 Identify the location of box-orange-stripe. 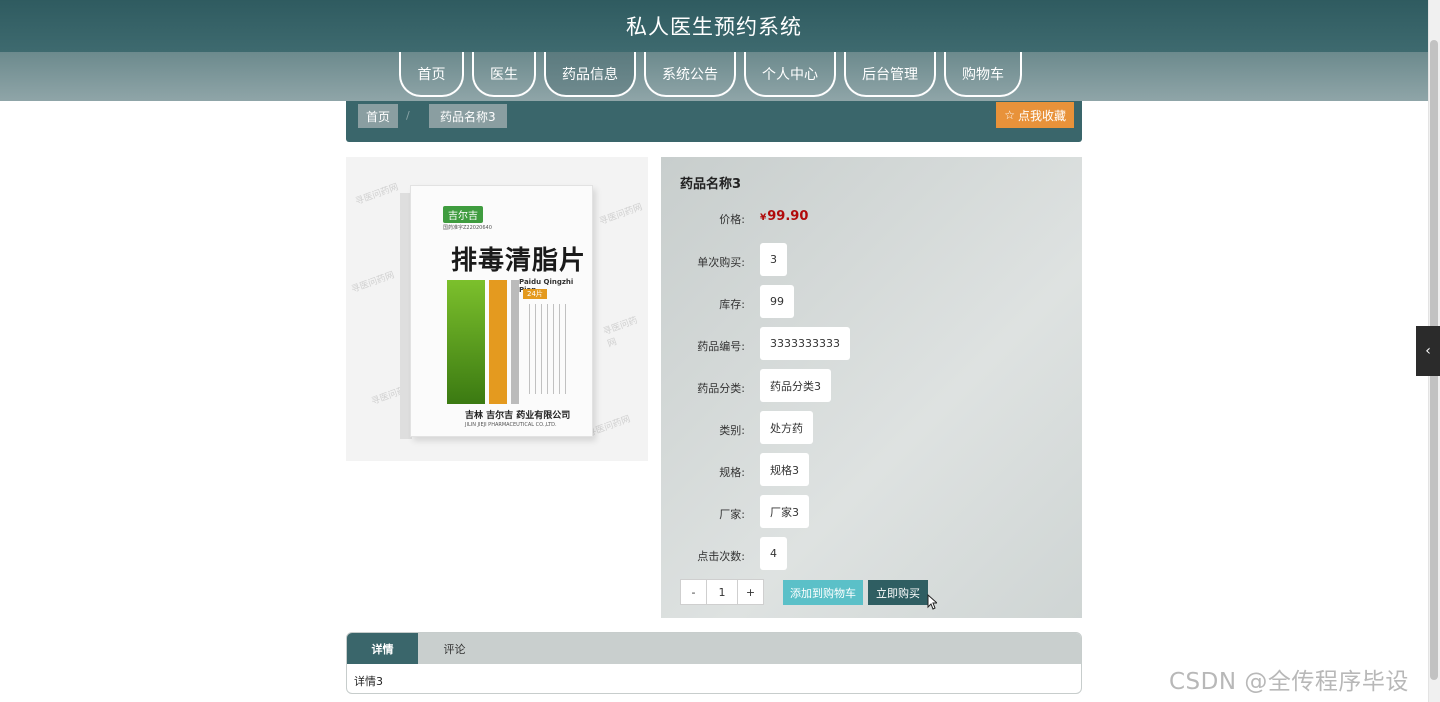
(498, 342).